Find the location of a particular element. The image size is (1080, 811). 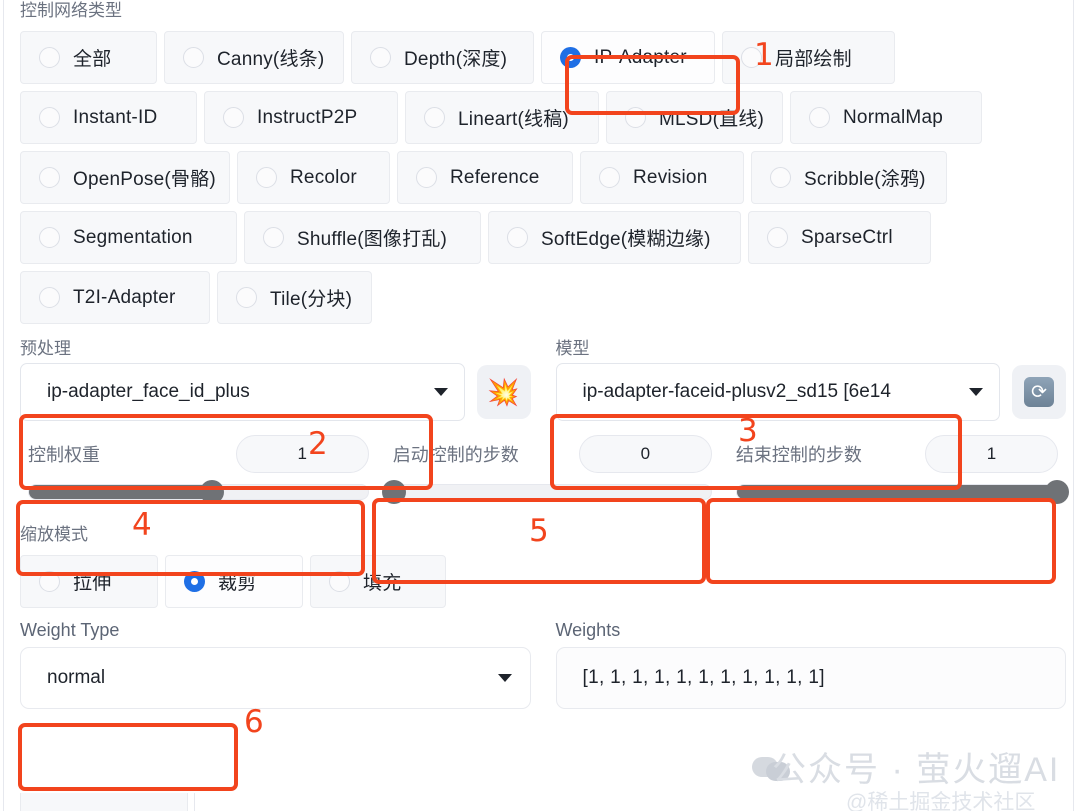

partial-bottom-widget is located at coordinates (540, 802).